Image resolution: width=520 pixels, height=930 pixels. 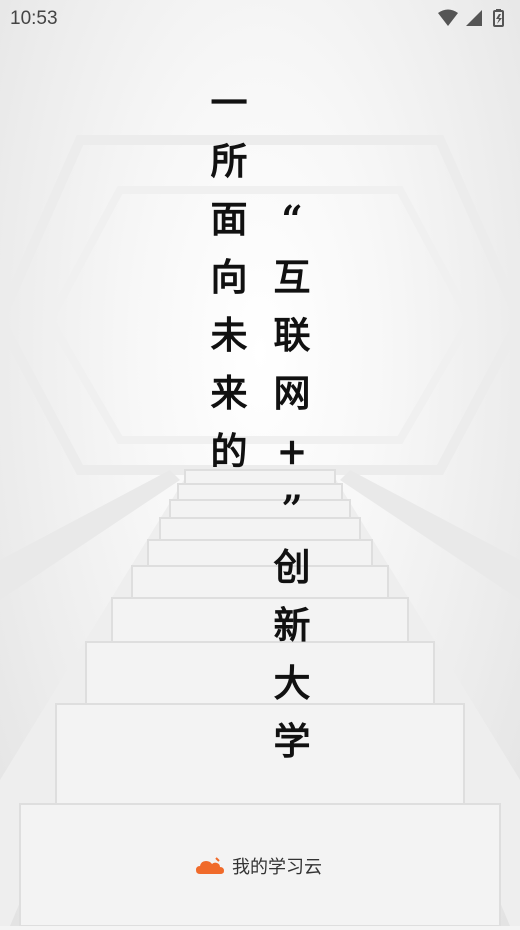 I want to click on slogan-char: 向, so click(x=229, y=277).